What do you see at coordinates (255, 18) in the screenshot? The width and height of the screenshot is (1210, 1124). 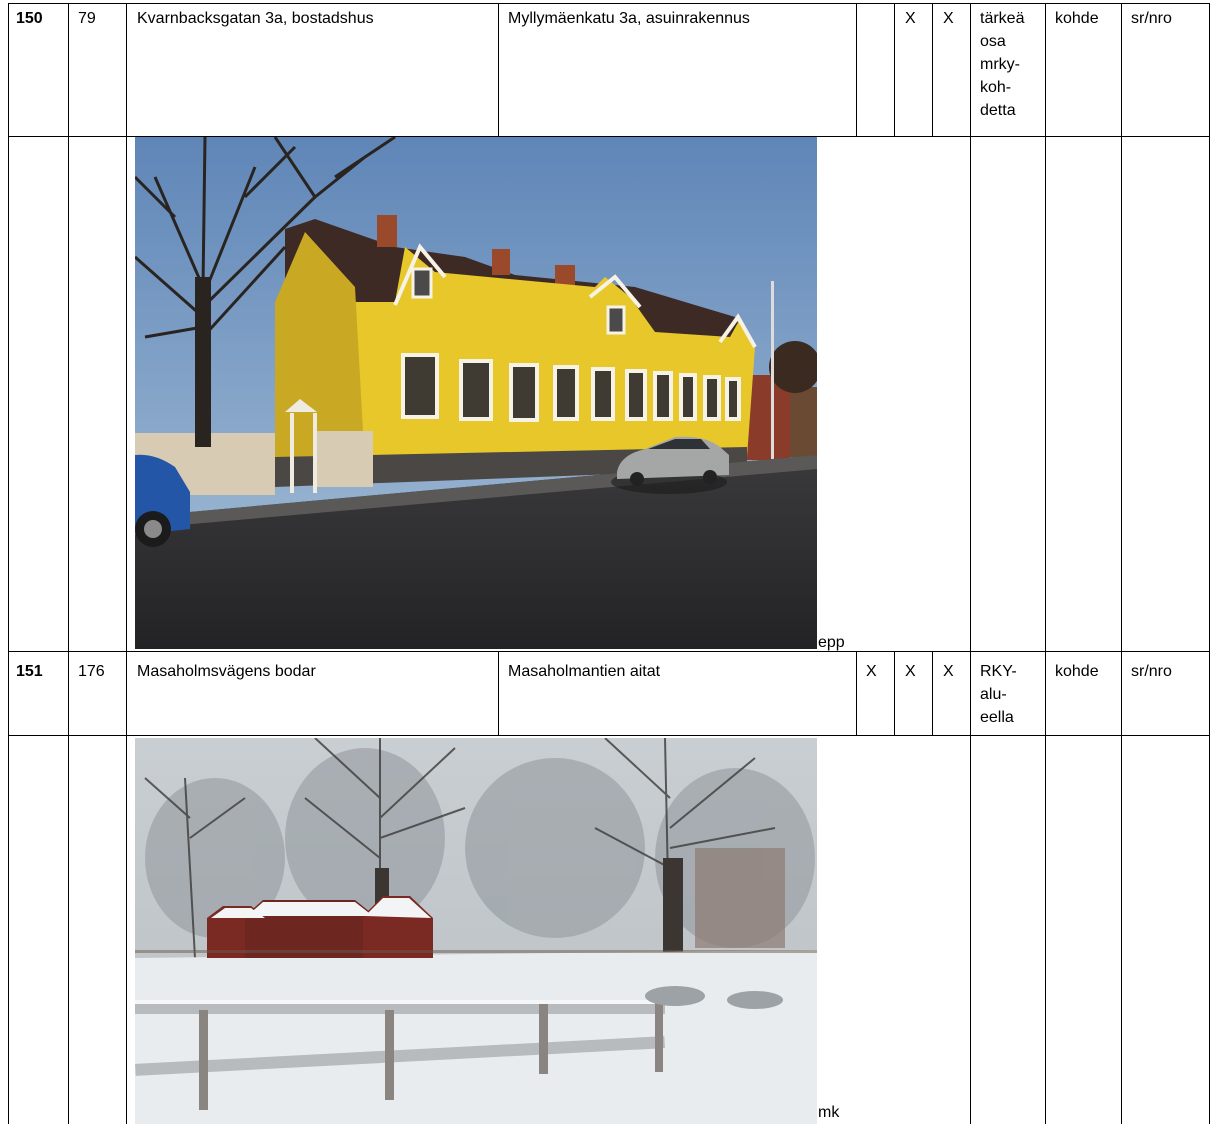 I see `name-swedish: Kvarnbacksgatan 3a, bostadshus` at bounding box center [255, 18].